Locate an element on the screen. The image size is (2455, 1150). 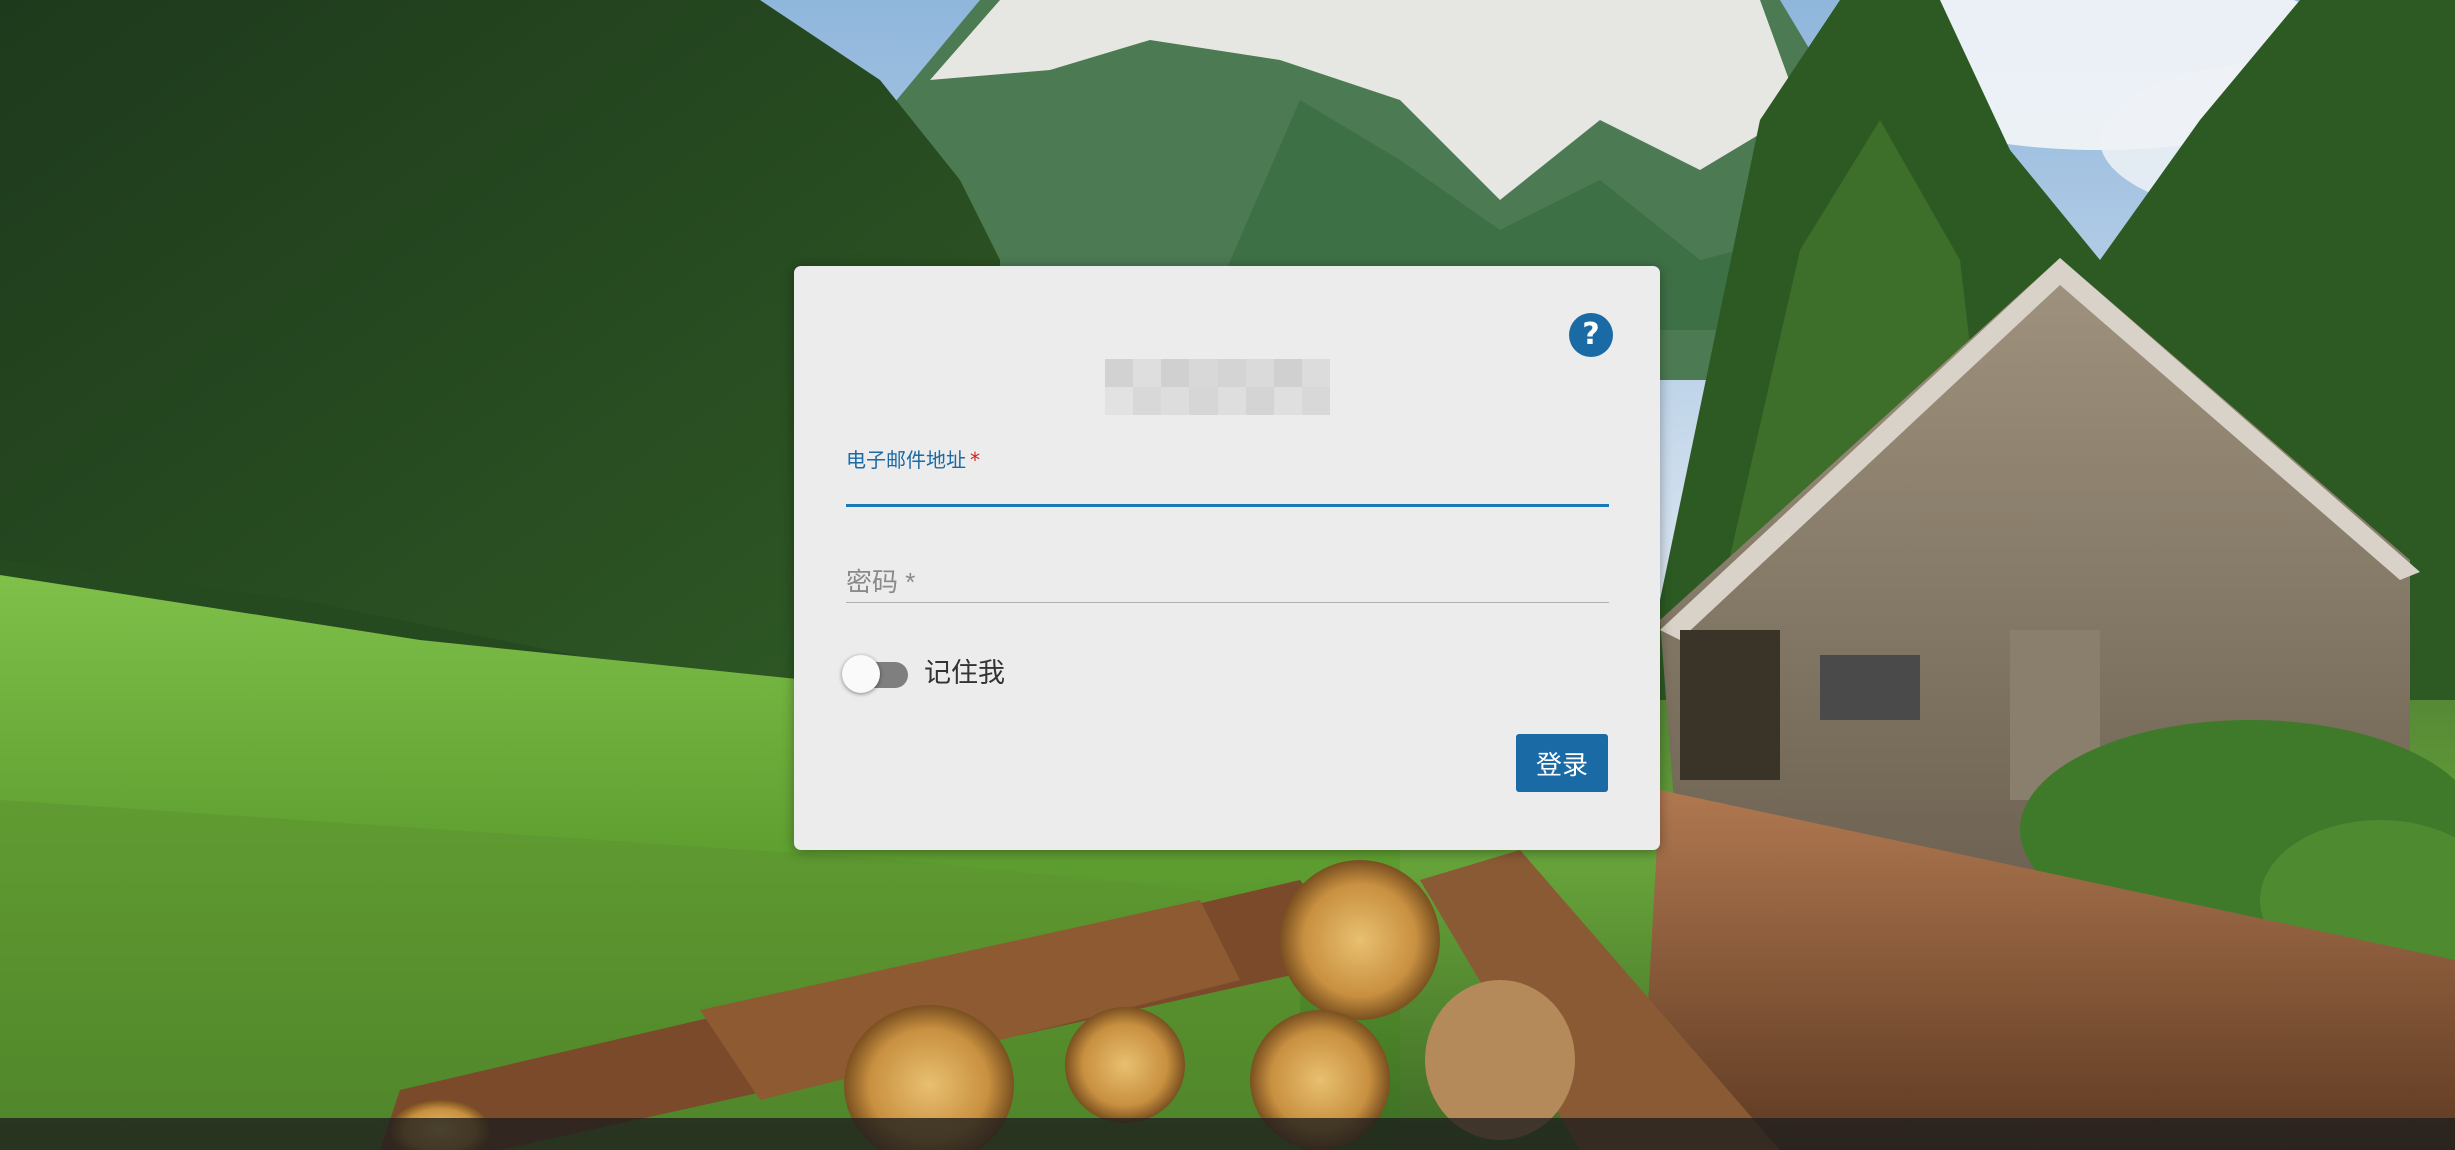
toggle-knob is located at coordinates (861, 674).